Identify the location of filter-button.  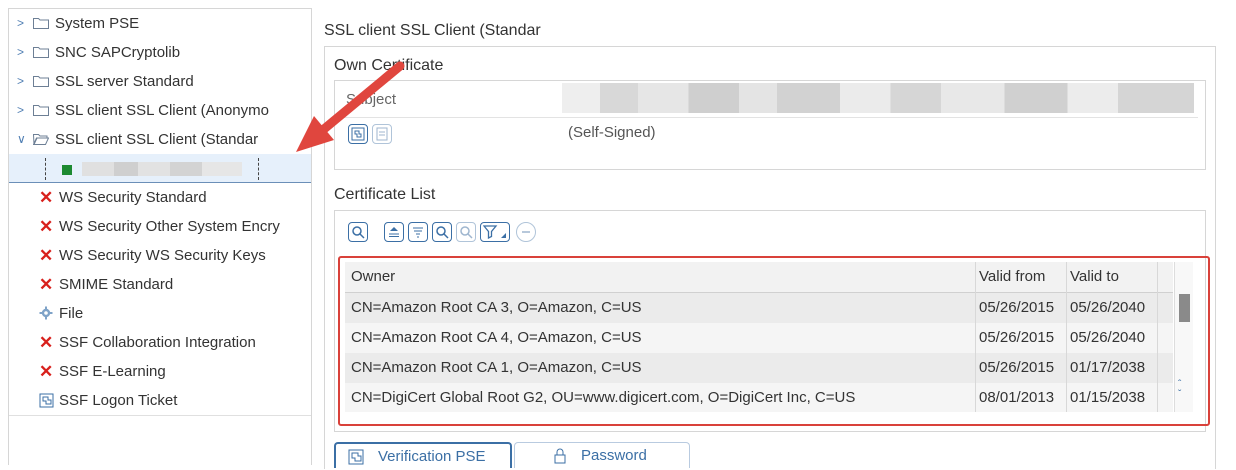
(495, 232).